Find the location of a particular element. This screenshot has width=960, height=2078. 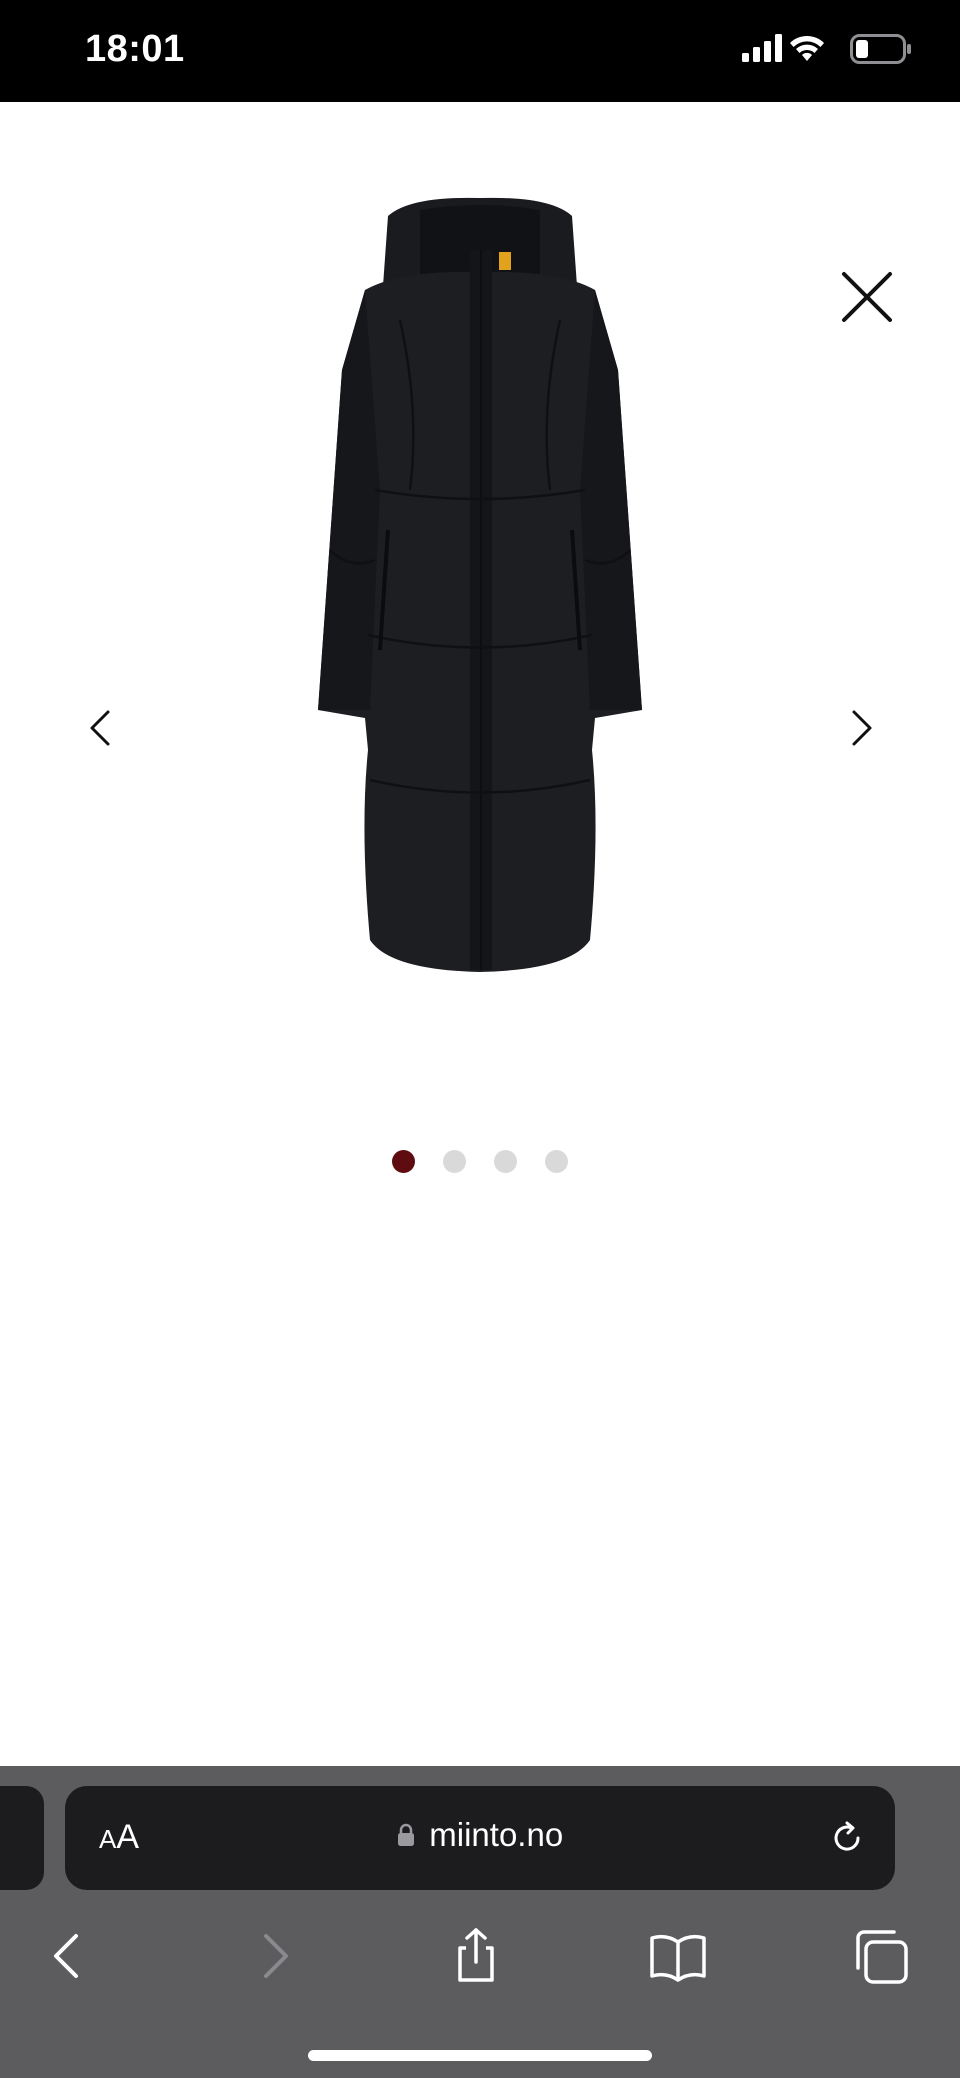

reload-icon is located at coordinates (847, 1838).